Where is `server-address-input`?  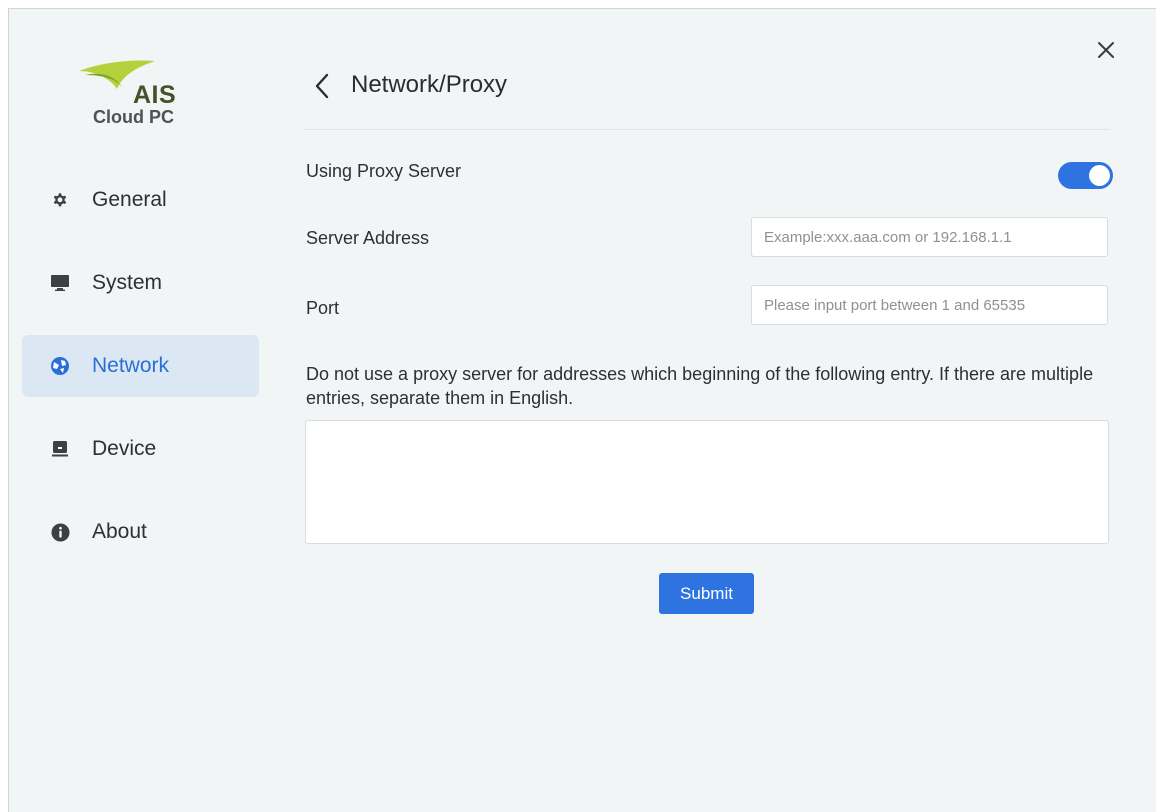
server-address-input is located at coordinates (929, 237).